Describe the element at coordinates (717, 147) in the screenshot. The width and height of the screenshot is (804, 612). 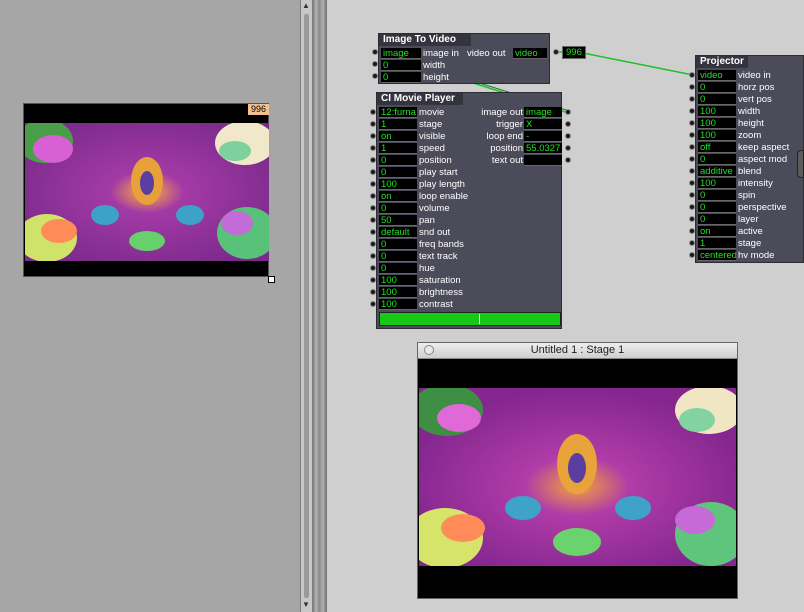
I see `projector-input-value: off` at that location.